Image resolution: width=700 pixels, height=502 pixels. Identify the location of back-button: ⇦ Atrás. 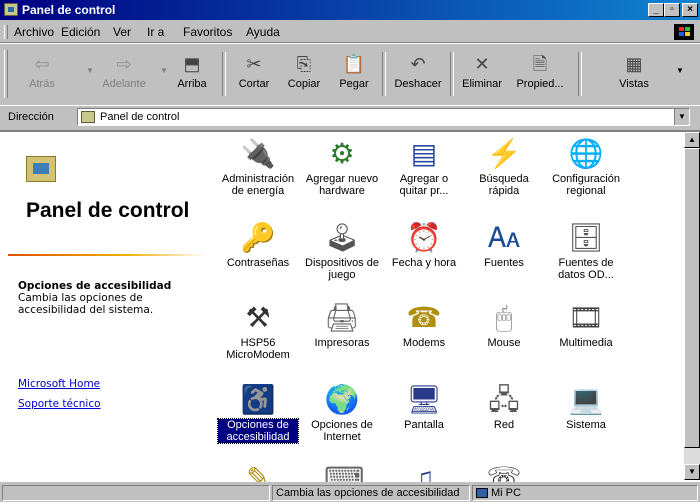
(42, 75).